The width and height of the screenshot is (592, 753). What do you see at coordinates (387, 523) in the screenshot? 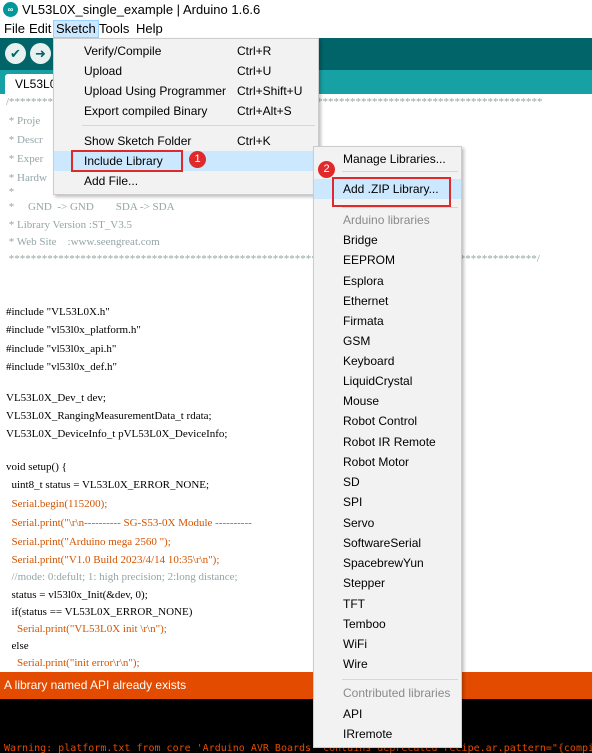
I see `library-item: Servo` at bounding box center [387, 523].